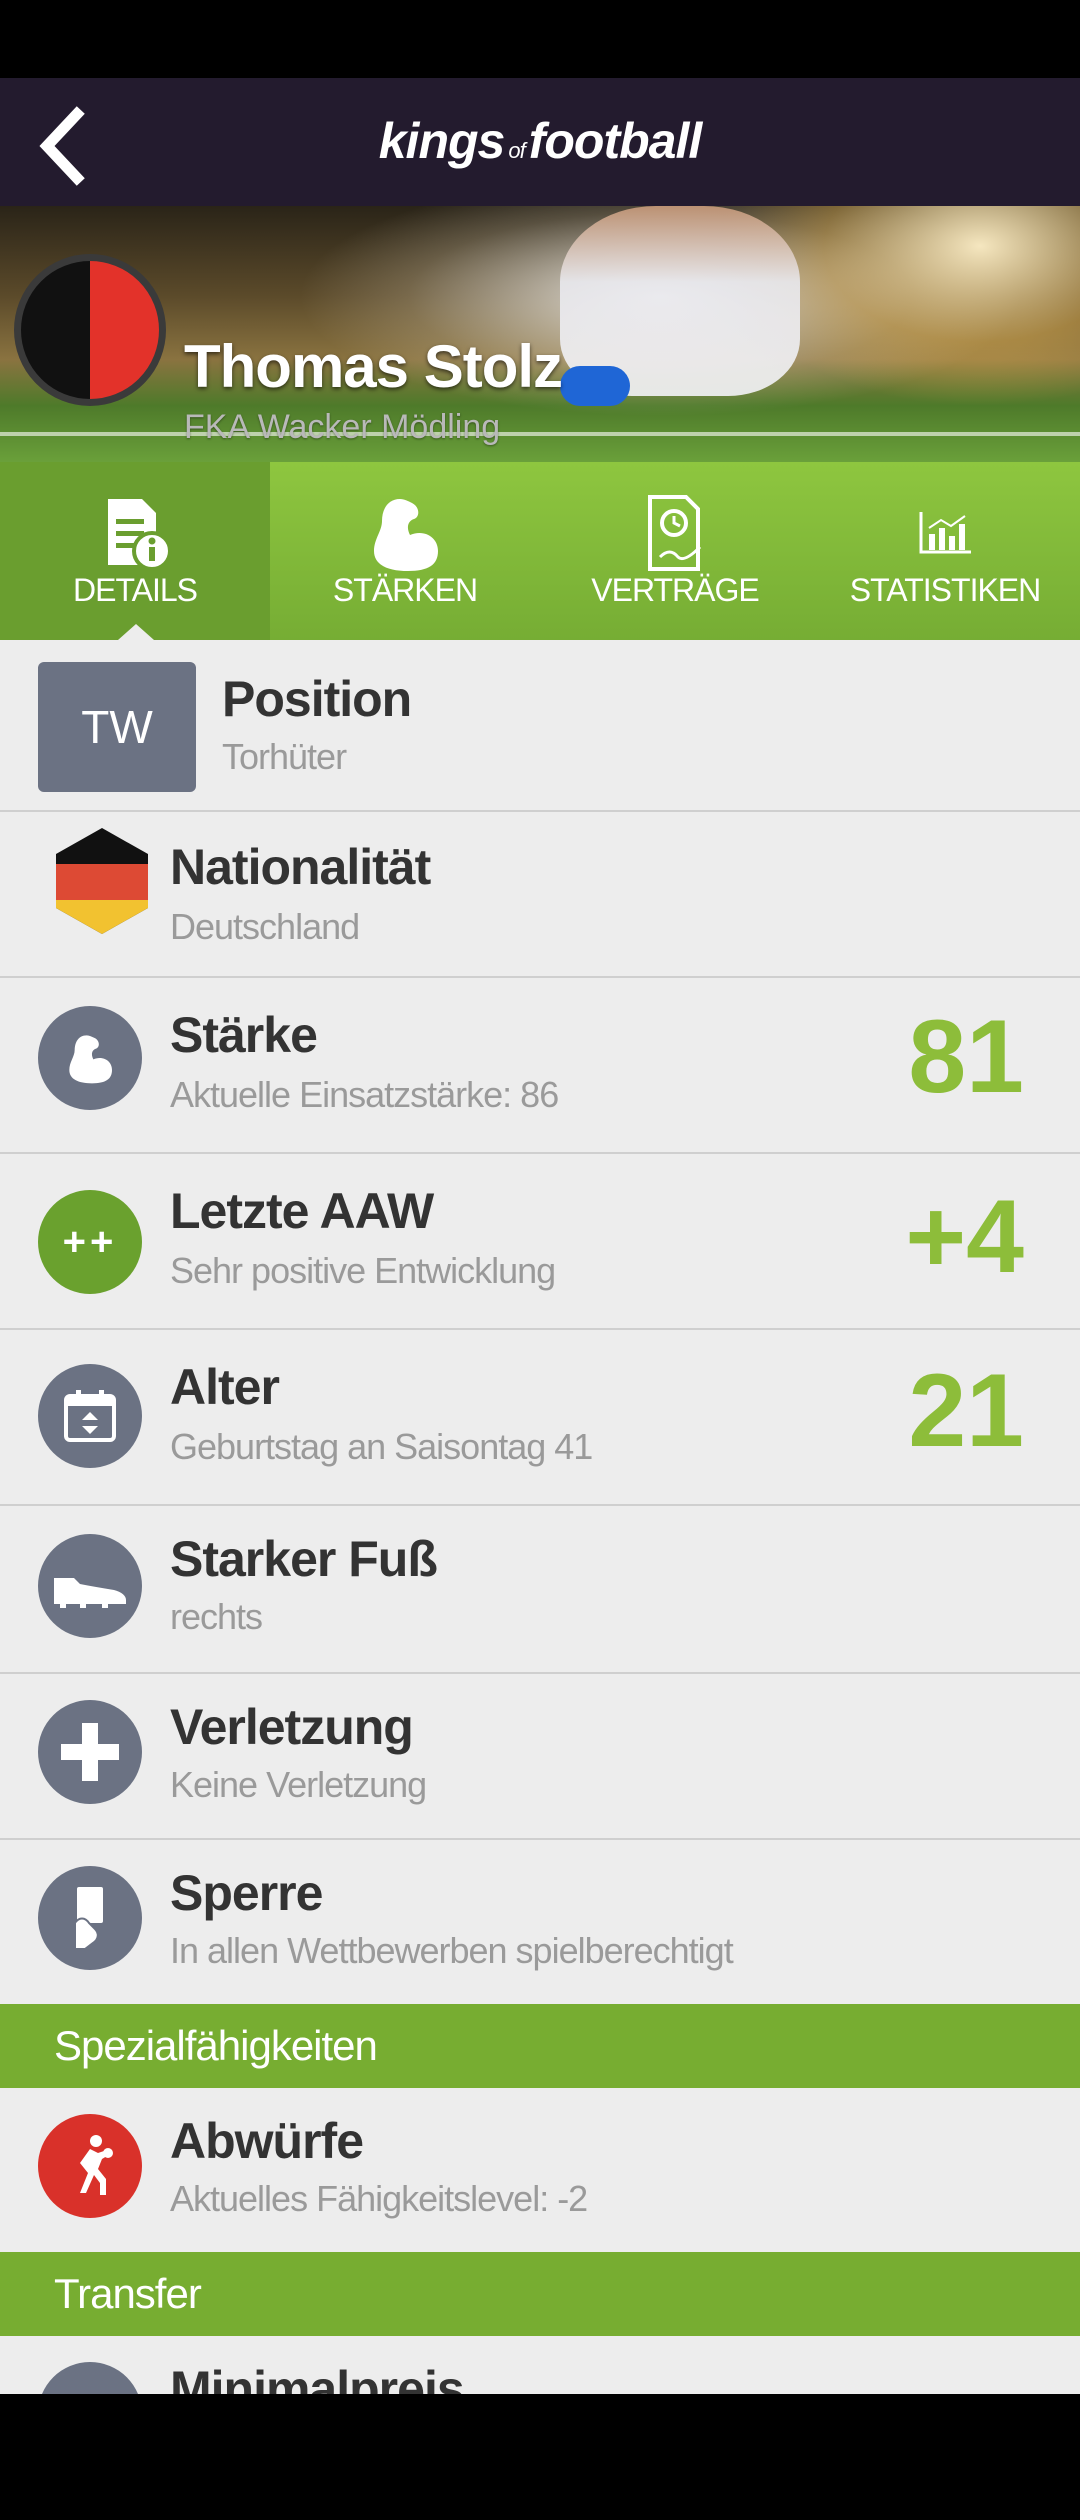 Image resolution: width=1080 pixels, height=2520 pixels. What do you see at coordinates (540, 1418) in the screenshot?
I see `detail-row-age: Alter Geburtstag an Saisontag 41 21` at bounding box center [540, 1418].